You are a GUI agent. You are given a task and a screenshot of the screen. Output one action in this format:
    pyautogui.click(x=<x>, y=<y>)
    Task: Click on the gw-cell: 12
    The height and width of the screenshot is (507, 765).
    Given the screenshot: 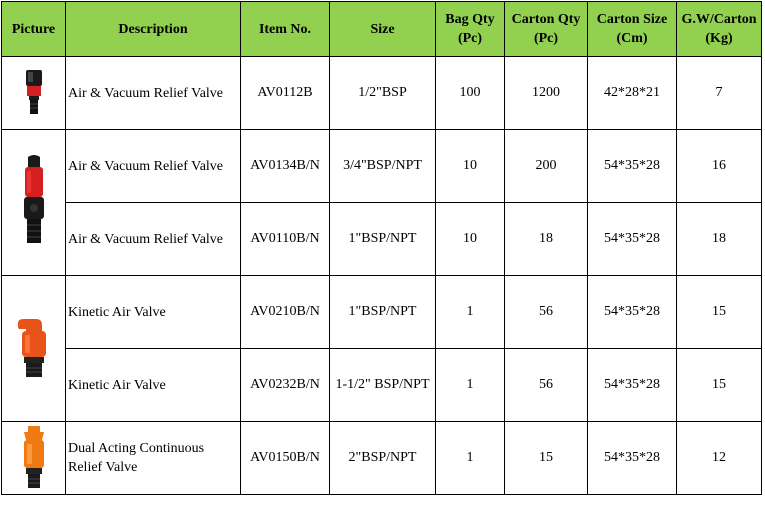 What is the action you would take?
    pyautogui.click(x=719, y=458)
    